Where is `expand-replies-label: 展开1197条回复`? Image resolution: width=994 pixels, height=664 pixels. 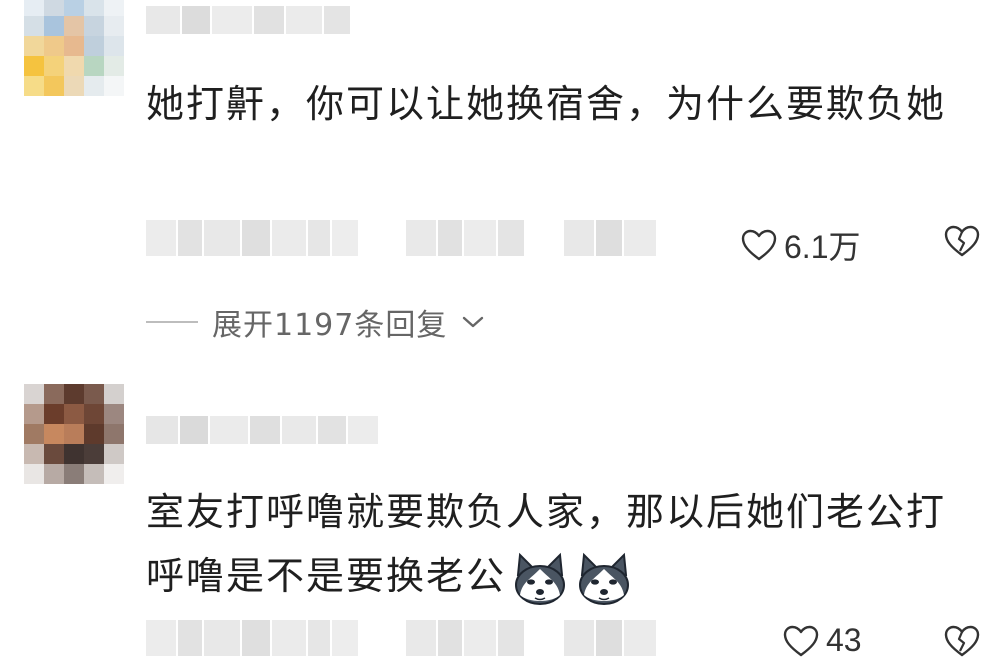
expand-replies-label: 展开1197条回复 is located at coordinates (330, 325).